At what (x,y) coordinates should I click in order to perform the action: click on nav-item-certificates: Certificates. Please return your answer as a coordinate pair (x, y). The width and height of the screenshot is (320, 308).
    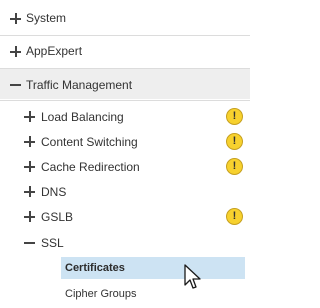
    Looking at the image, I should click on (125, 268).